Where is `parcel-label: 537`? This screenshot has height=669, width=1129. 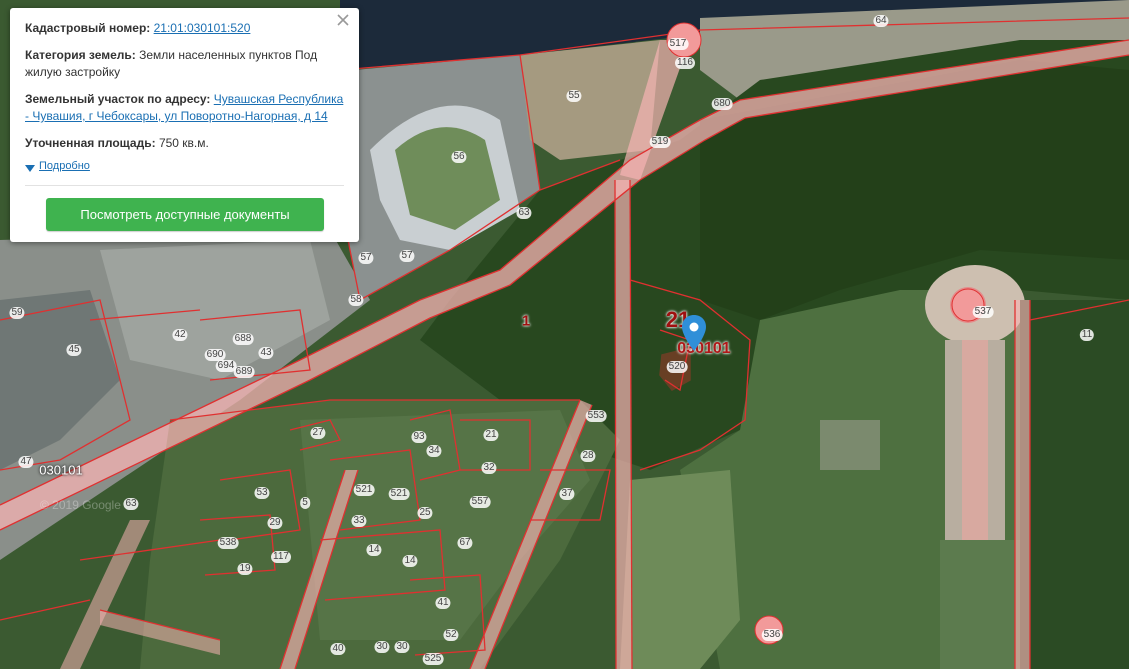 parcel-label: 537 is located at coordinates (983, 312).